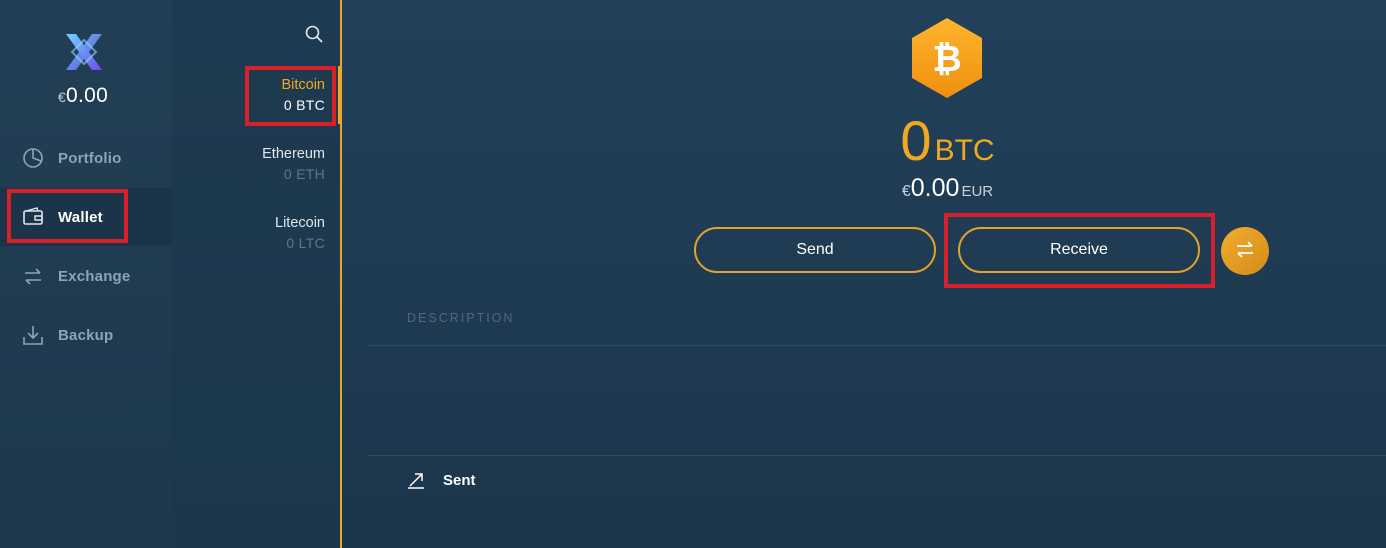 The width and height of the screenshot is (1386, 548). Describe the element at coordinates (815, 250) in the screenshot. I see `send-button: Send` at that location.